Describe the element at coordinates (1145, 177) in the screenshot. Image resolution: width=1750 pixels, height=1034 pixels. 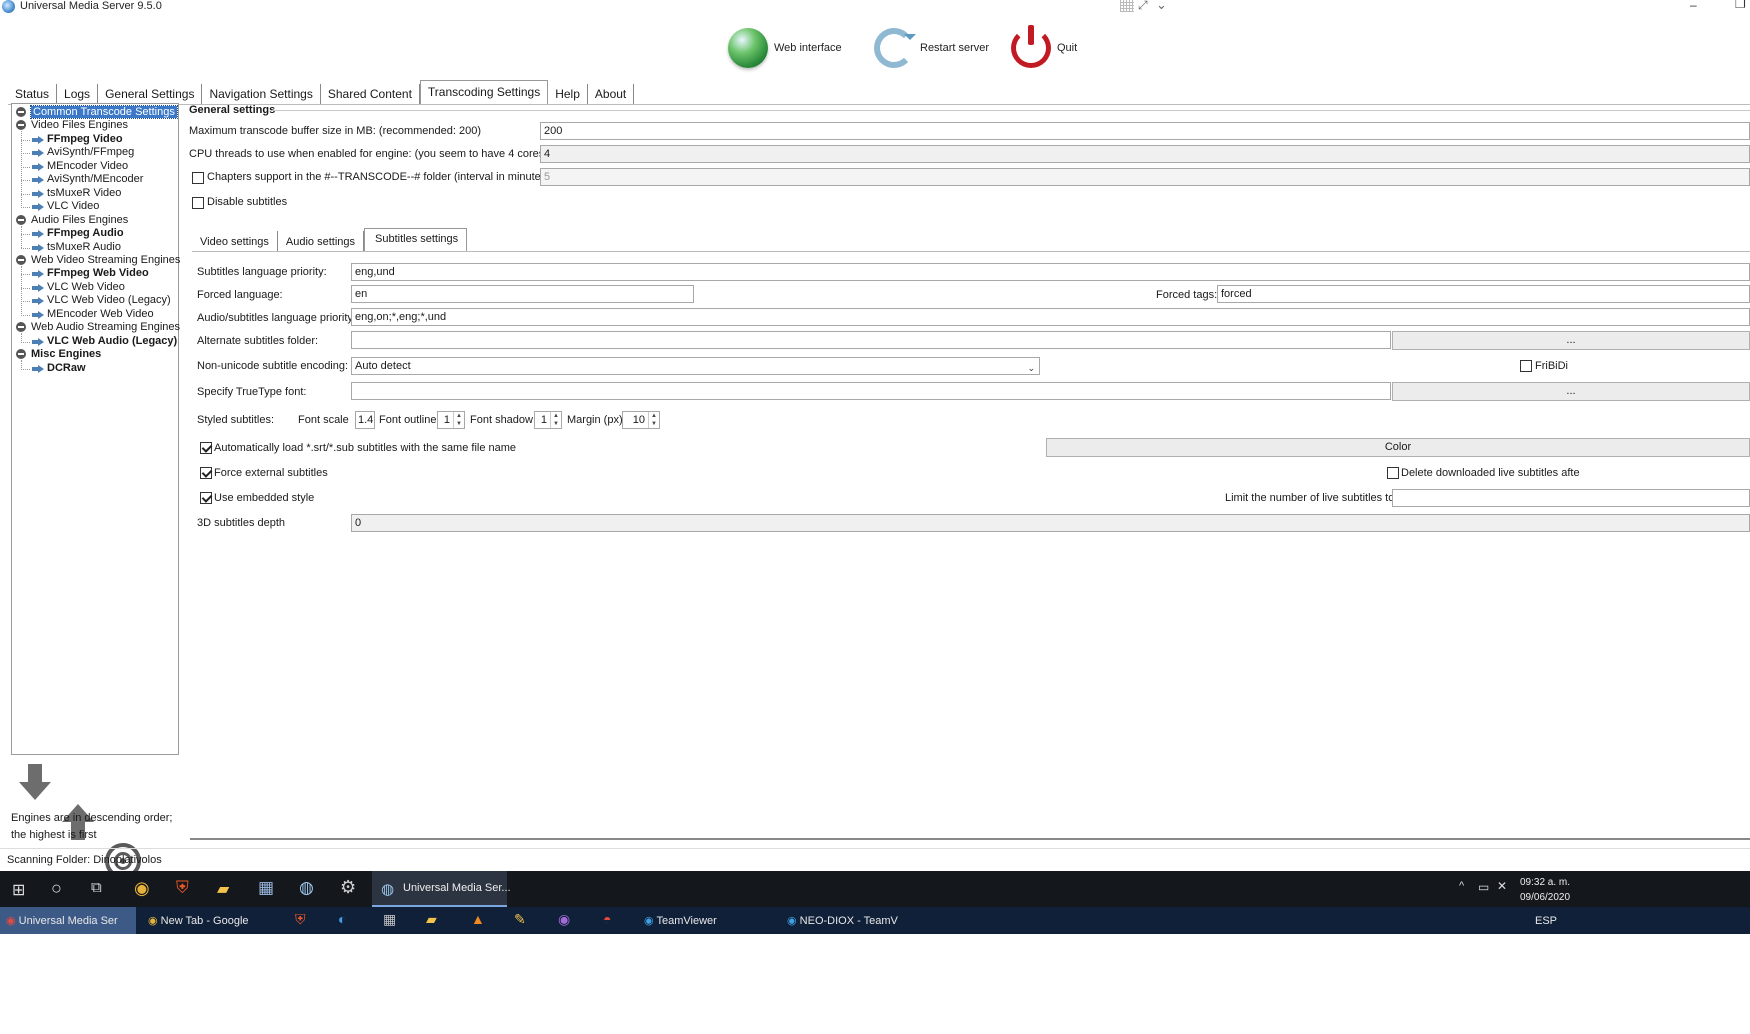
I see `chapters-interval-input: 5` at that location.